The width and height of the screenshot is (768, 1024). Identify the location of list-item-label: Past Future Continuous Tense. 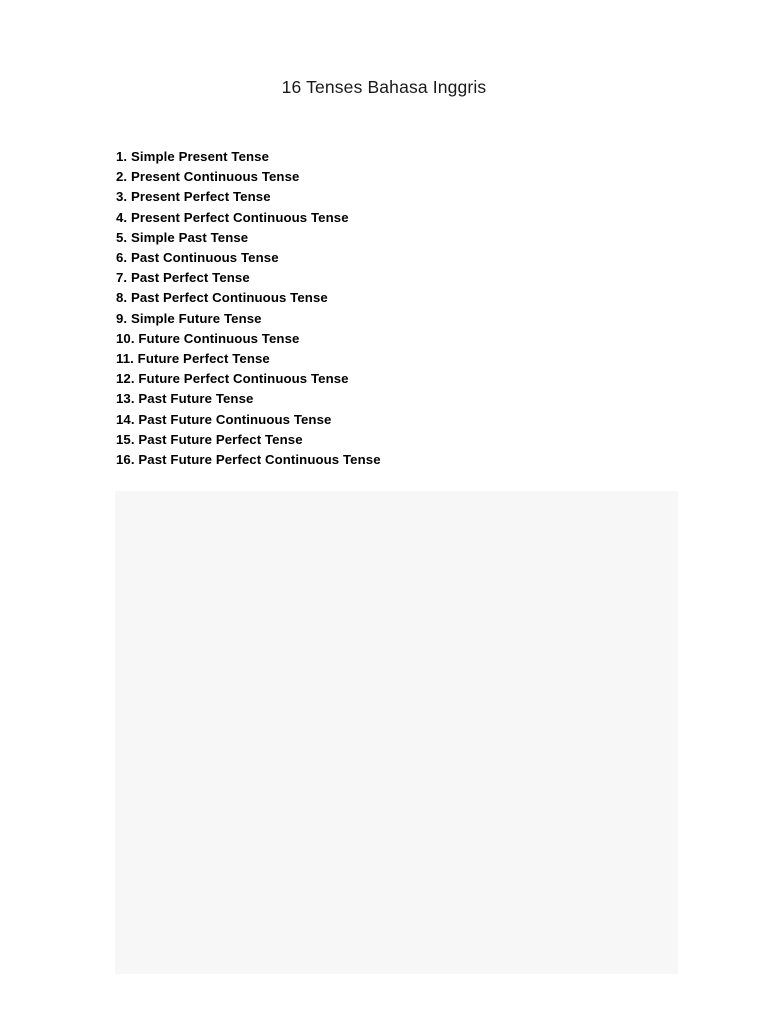
(235, 419).